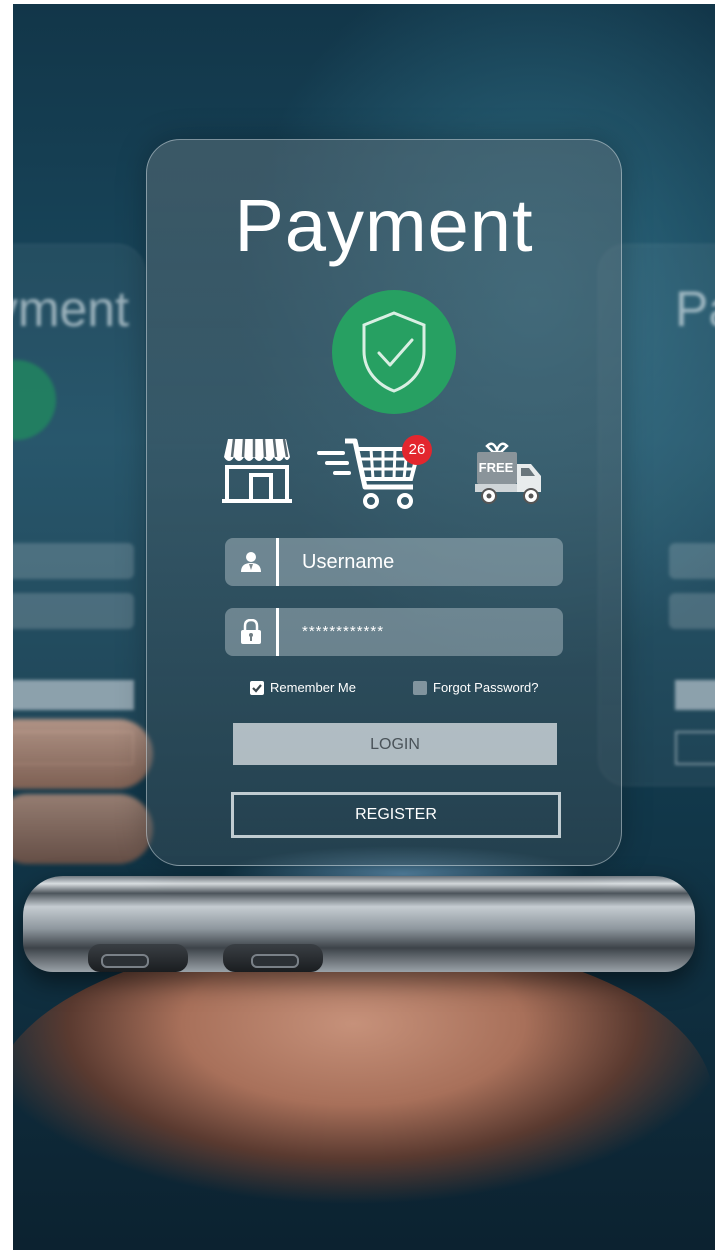 The width and height of the screenshot is (722, 1254). What do you see at coordinates (496, 467) in the screenshot?
I see `free-delivery-label: FREE` at bounding box center [496, 467].